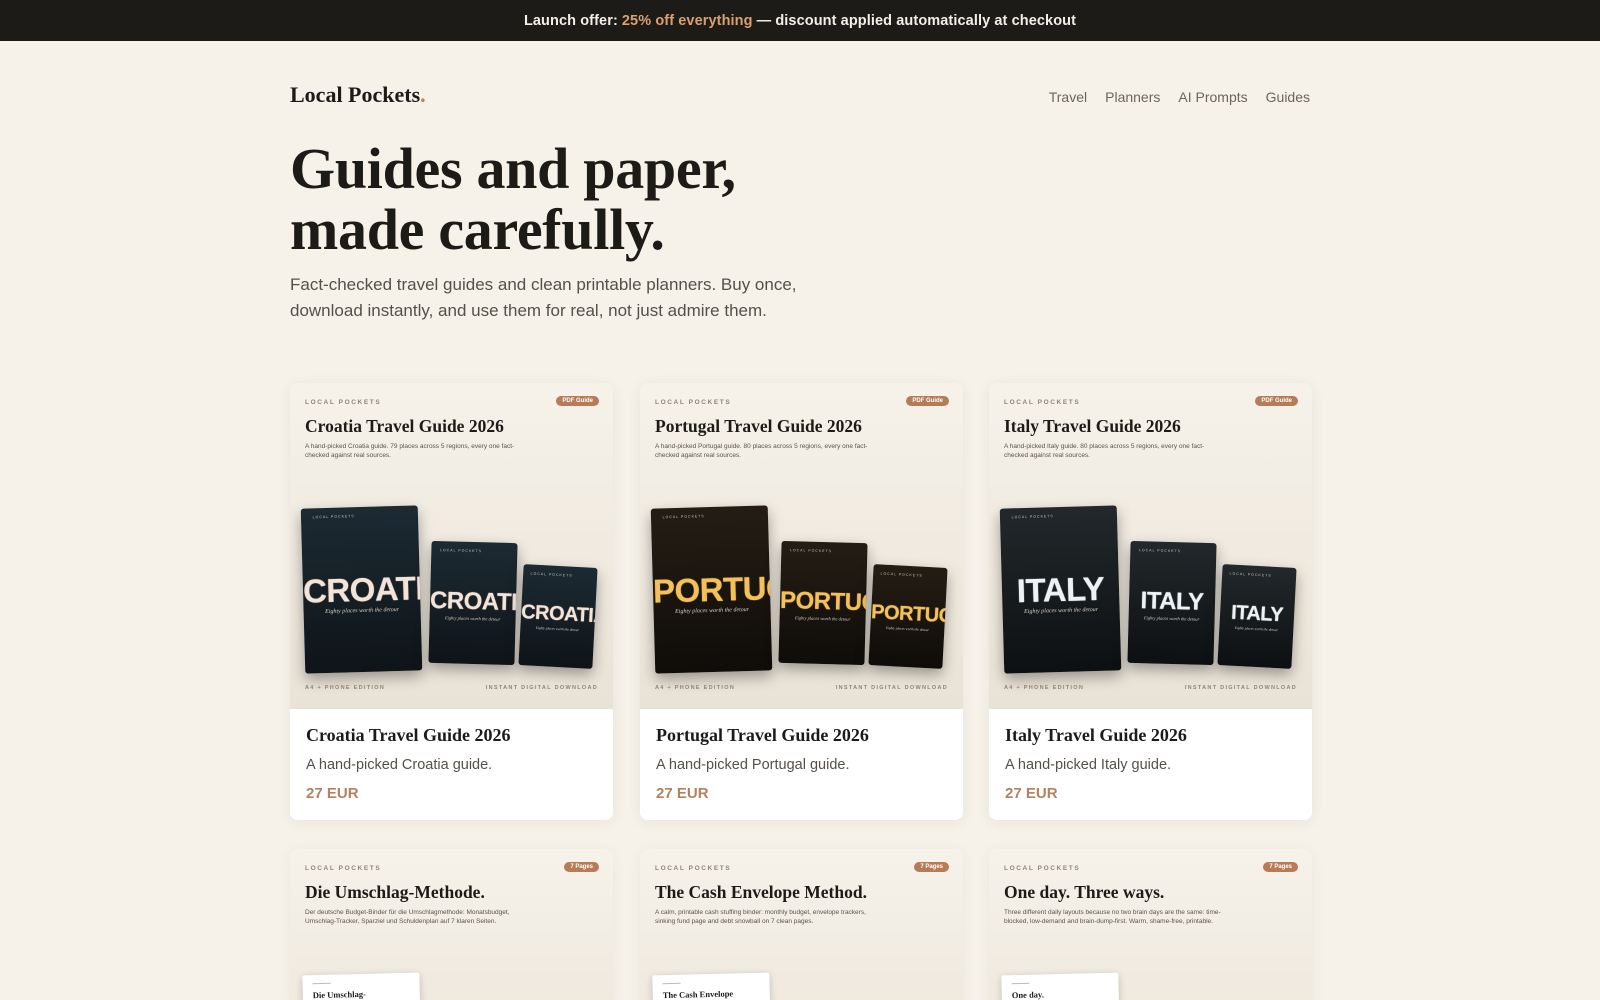  I want to click on product-description: A hand-picked Portugal guide., so click(753, 765).